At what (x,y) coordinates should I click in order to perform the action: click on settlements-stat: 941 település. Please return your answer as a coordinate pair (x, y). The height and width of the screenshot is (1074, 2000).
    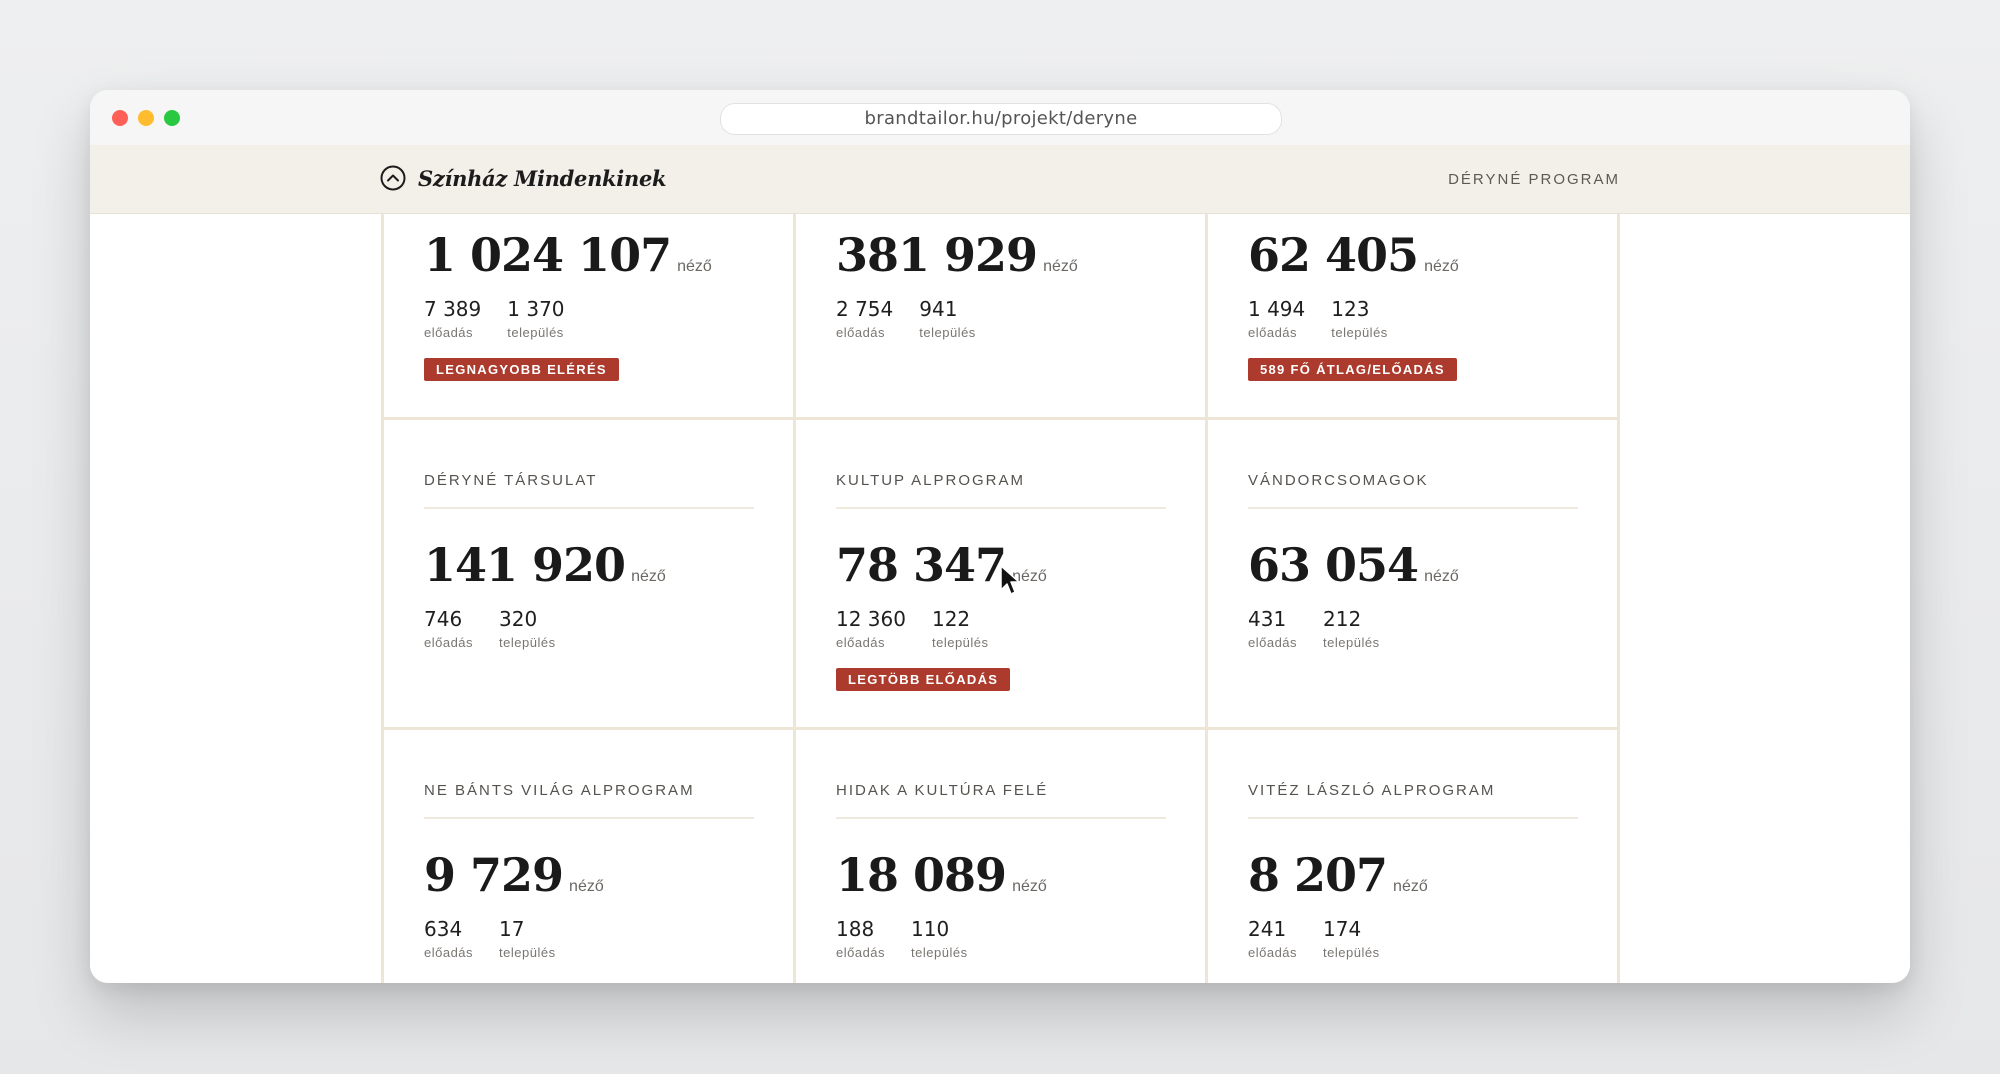
    Looking at the image, I should click on (947, 318).